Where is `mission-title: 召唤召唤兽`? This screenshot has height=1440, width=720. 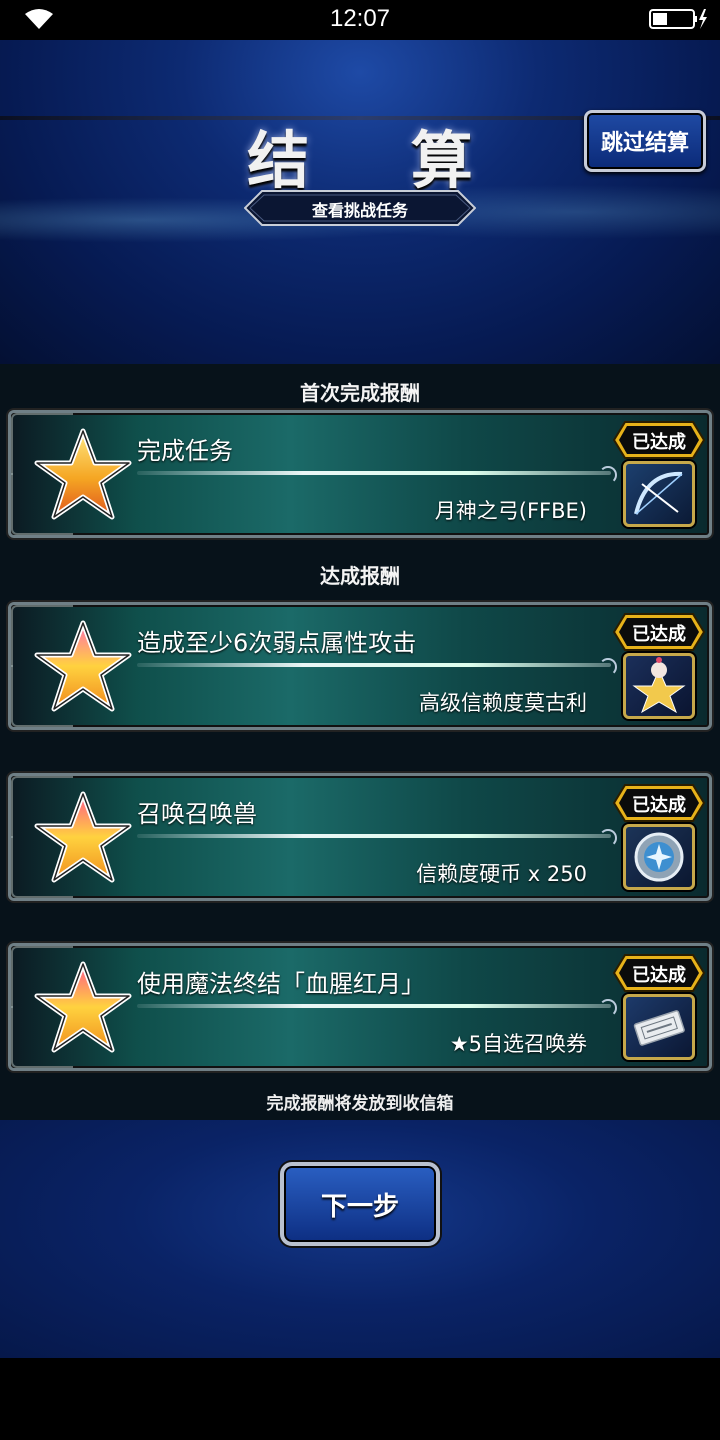 mission-title: 召唤召唤兽 is located at coordinates (197, 814).